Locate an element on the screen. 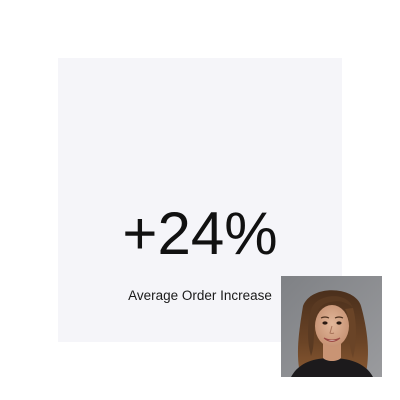 Image resolution: width=400 pixels, height=400 pixels. stat-value: +24% is located at coordinates (200, 233).